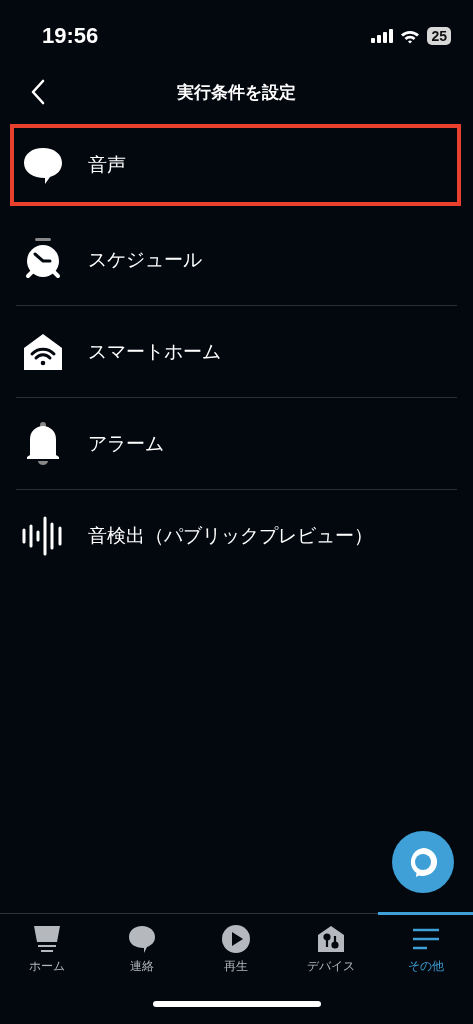 This screenshot has width=473, height=1024. What do you see at coordinates (145, 259) in the screenshot?
I see `item-label: スケジュール` at bounding box center [145, 259].